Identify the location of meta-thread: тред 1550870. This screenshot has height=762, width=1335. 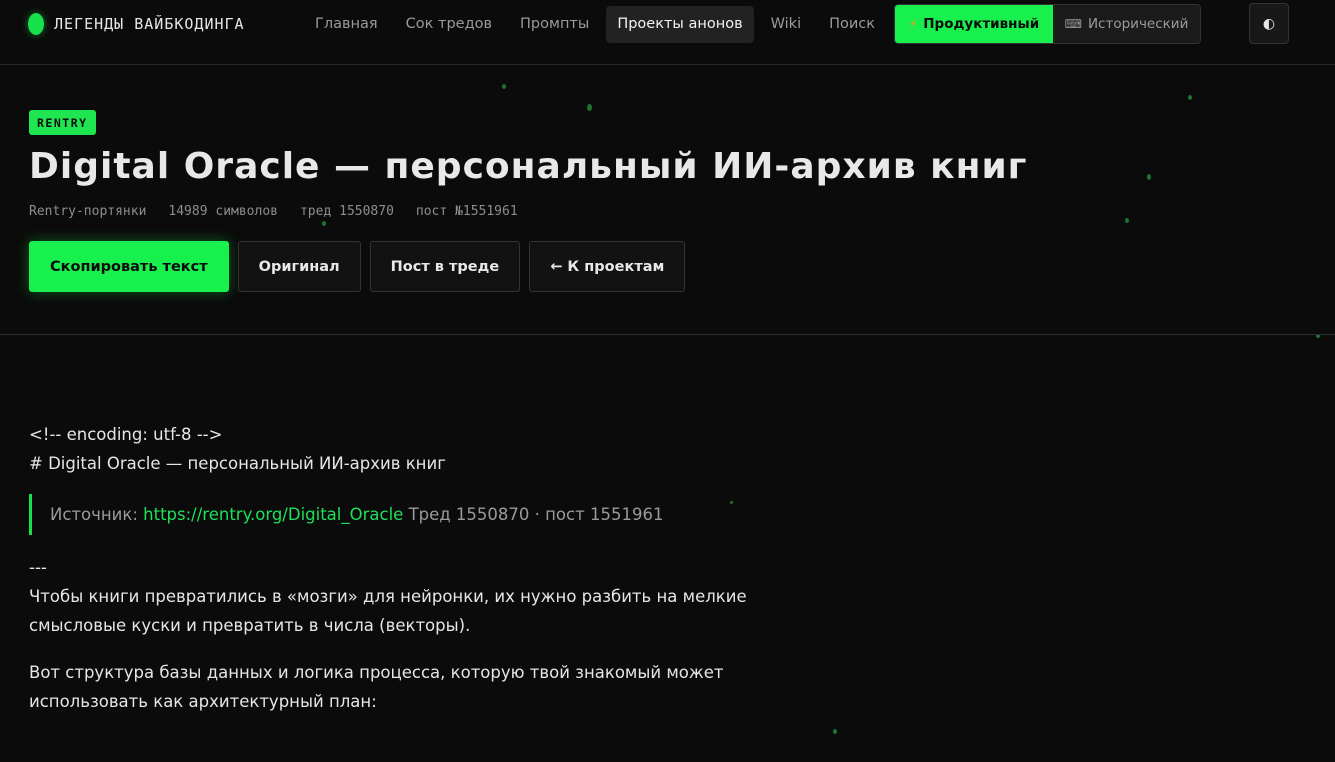
(346, 211).